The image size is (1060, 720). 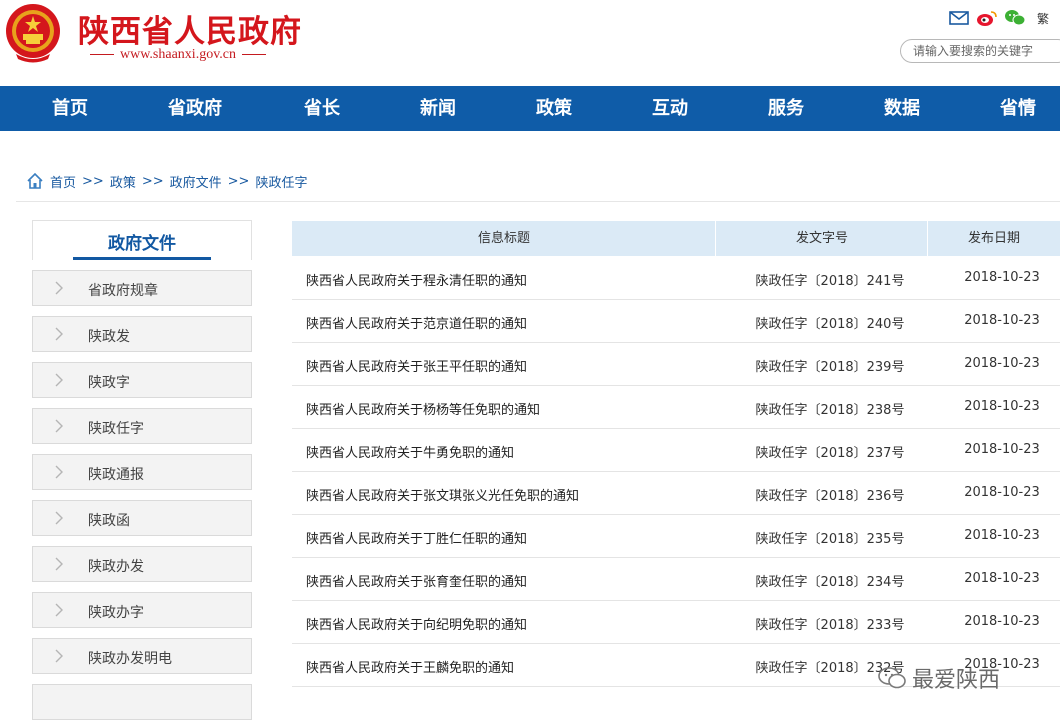 What do you see at coordinates (892, 678) in the screenshot?
I see `wechat-watermark-icon` at bounding box center [892, 678].